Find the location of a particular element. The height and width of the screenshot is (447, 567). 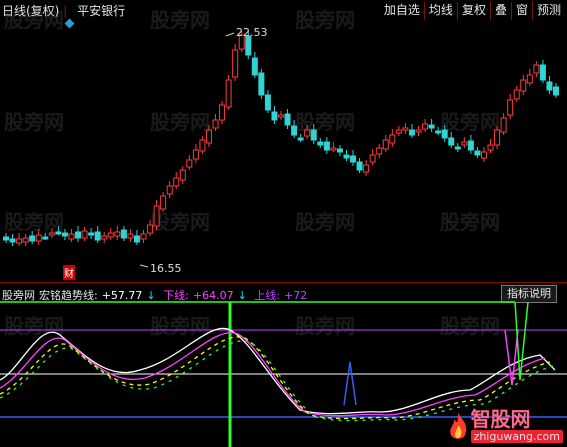

overlay-button: 叠 is located at coordinates (500, 11).